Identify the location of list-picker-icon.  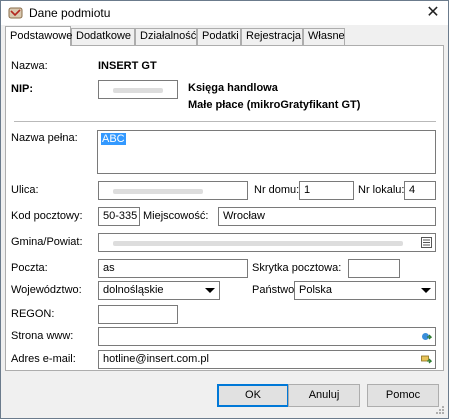
(426, 242).